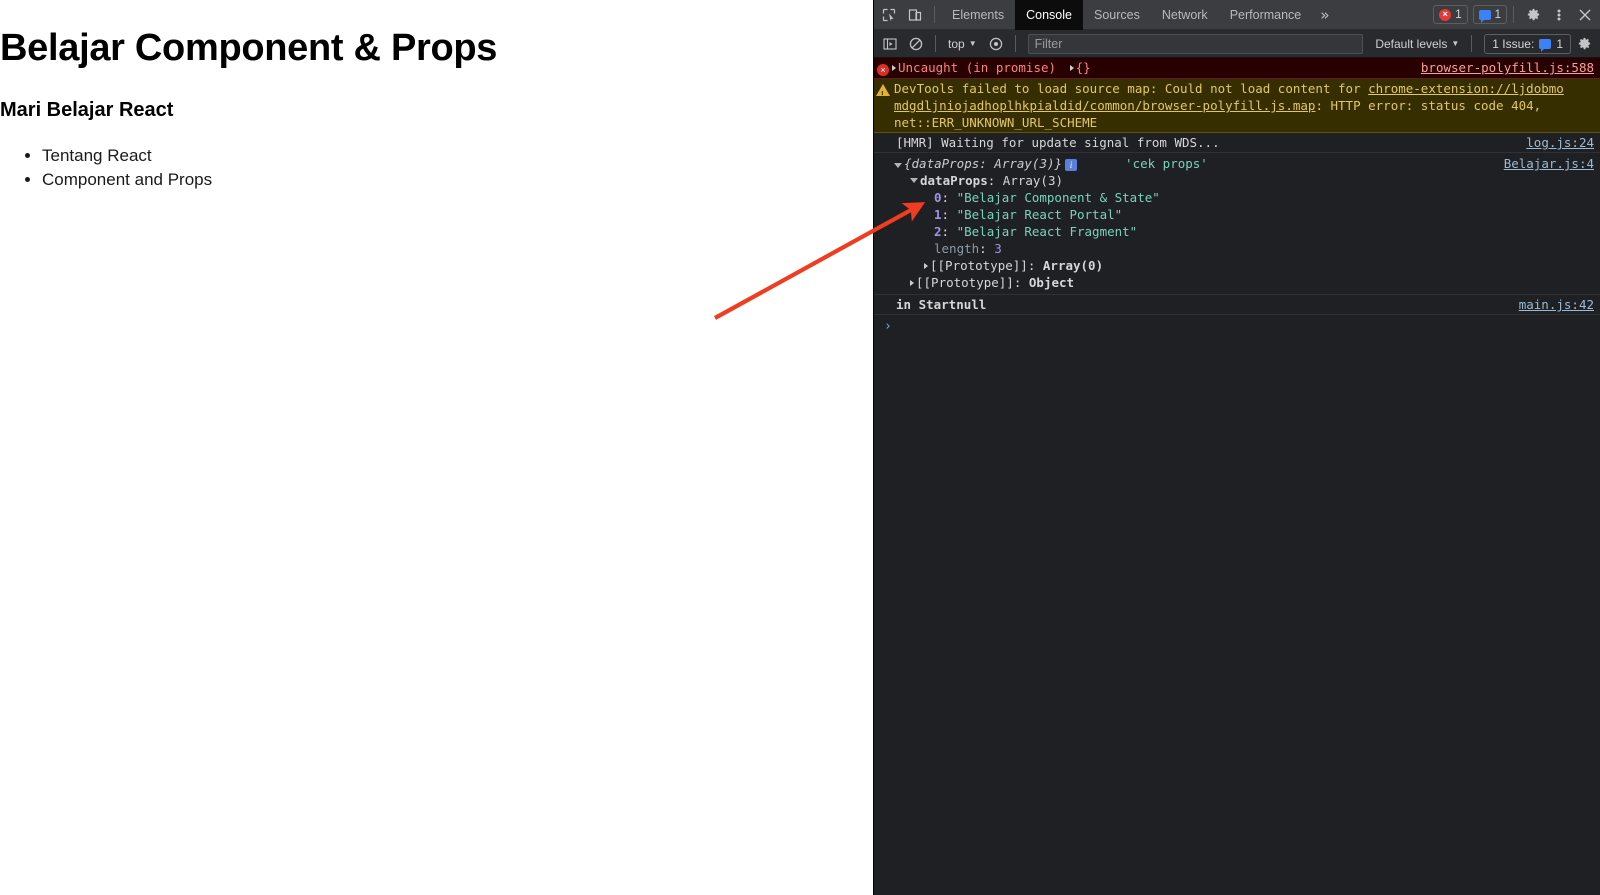 This screenshot has width=1600, height=895. I want to click on issues-badge: 1 Issue: 1, so click(1527, 43).